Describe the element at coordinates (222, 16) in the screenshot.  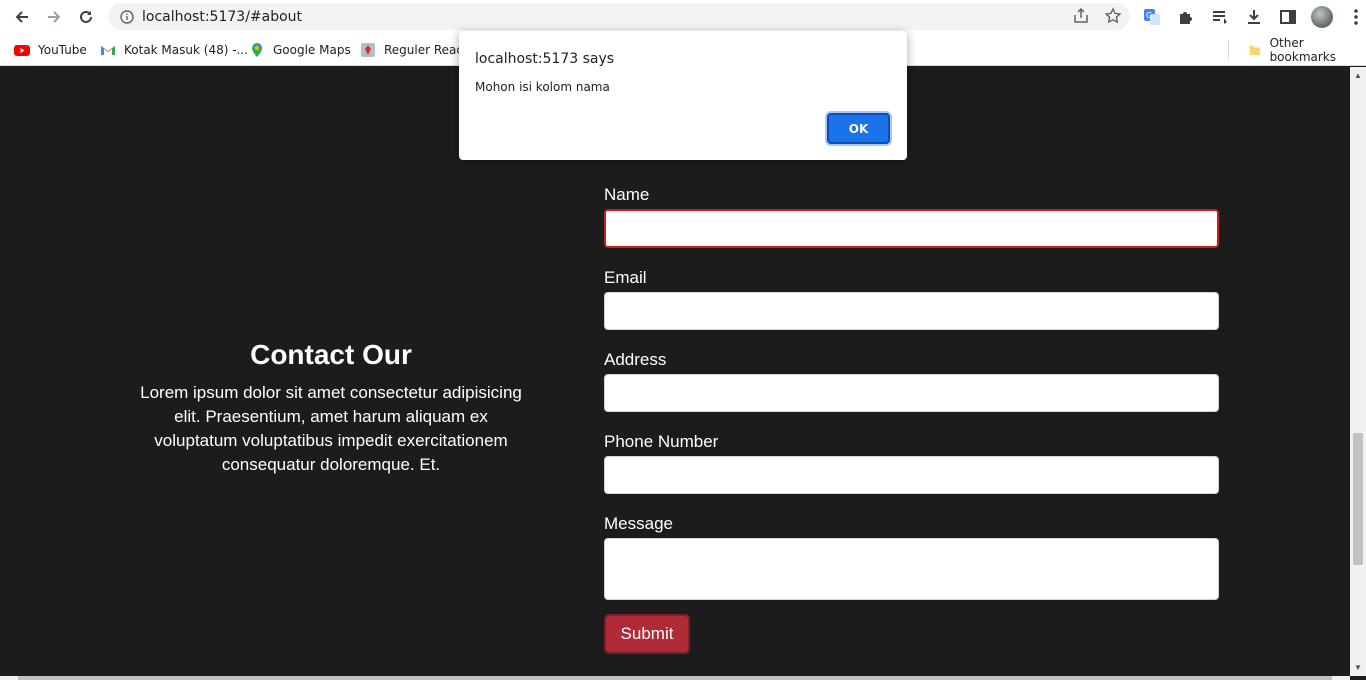
I see `url-text: localhost:5173/#about` at that location.